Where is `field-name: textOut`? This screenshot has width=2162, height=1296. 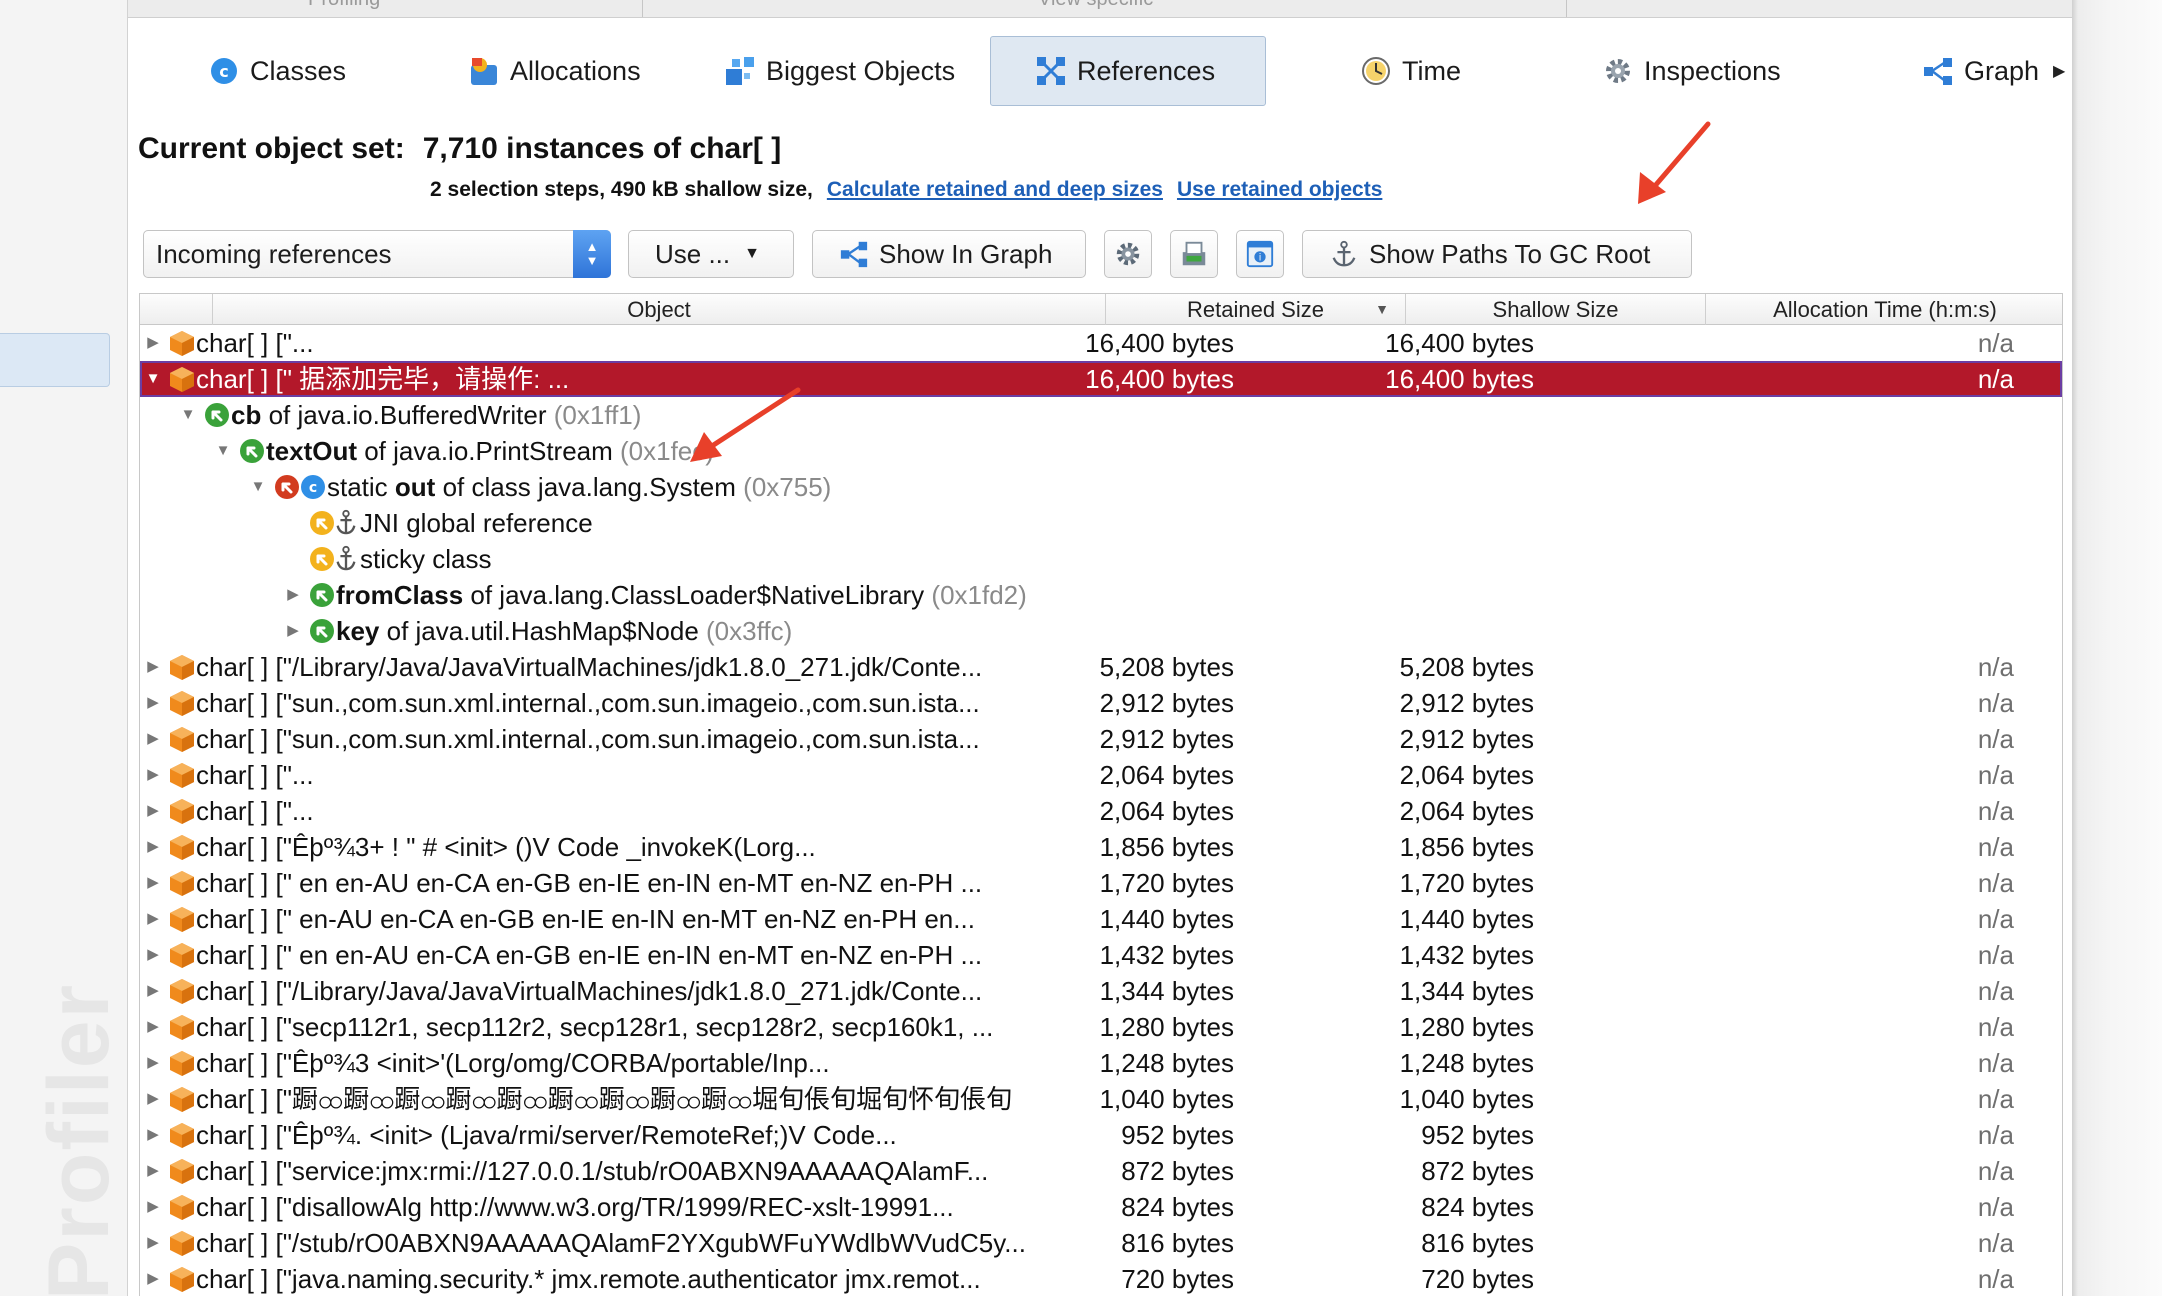 field-name: textOut is located at coordinates (311, 451).